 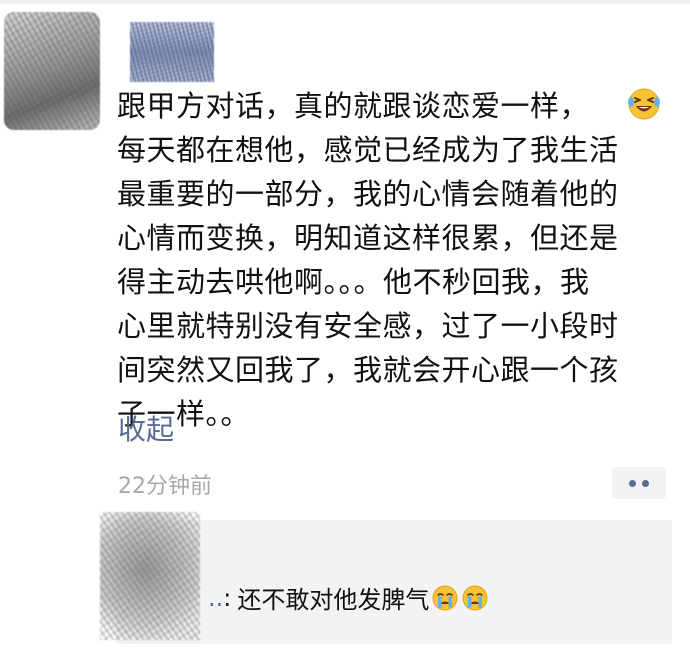 I want to click on comment-item: .. : 还不敢对他发脾气, so click(x=348, y=597).